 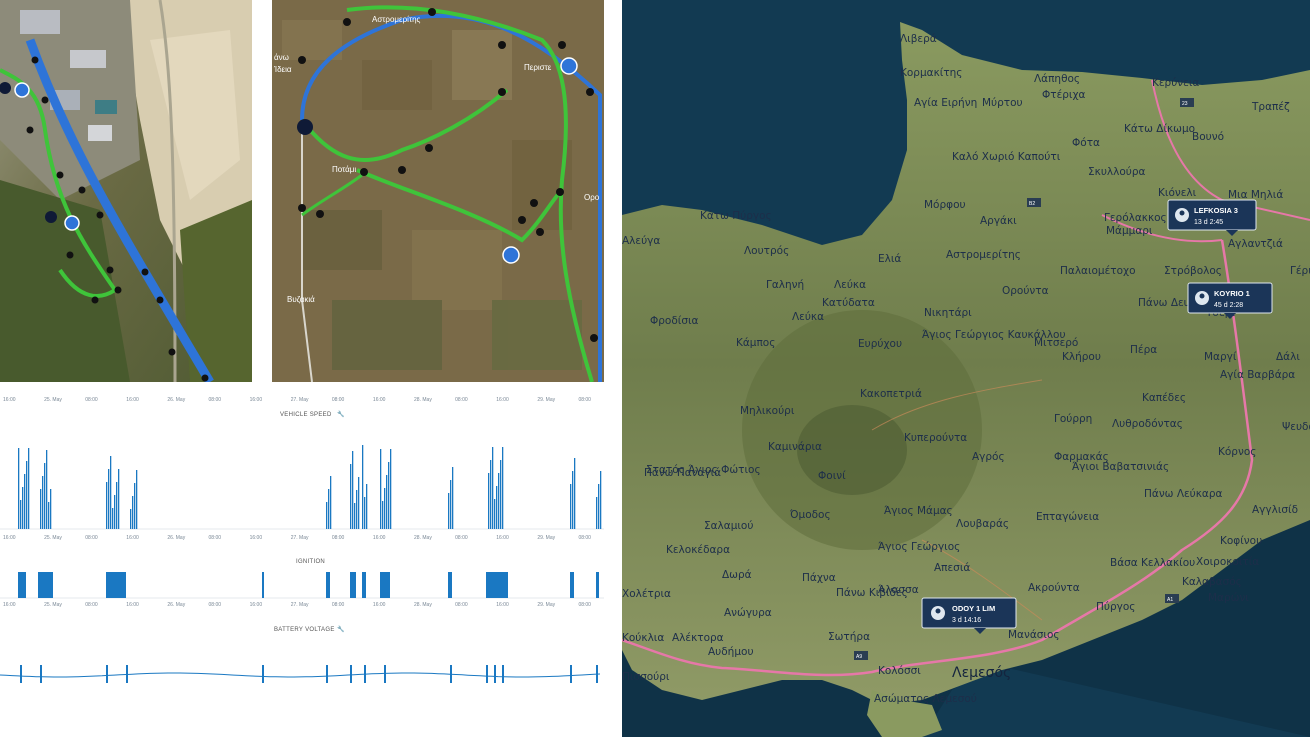 I want to click on timeline-tick-label: 28. May, so click(x=423, y=400).